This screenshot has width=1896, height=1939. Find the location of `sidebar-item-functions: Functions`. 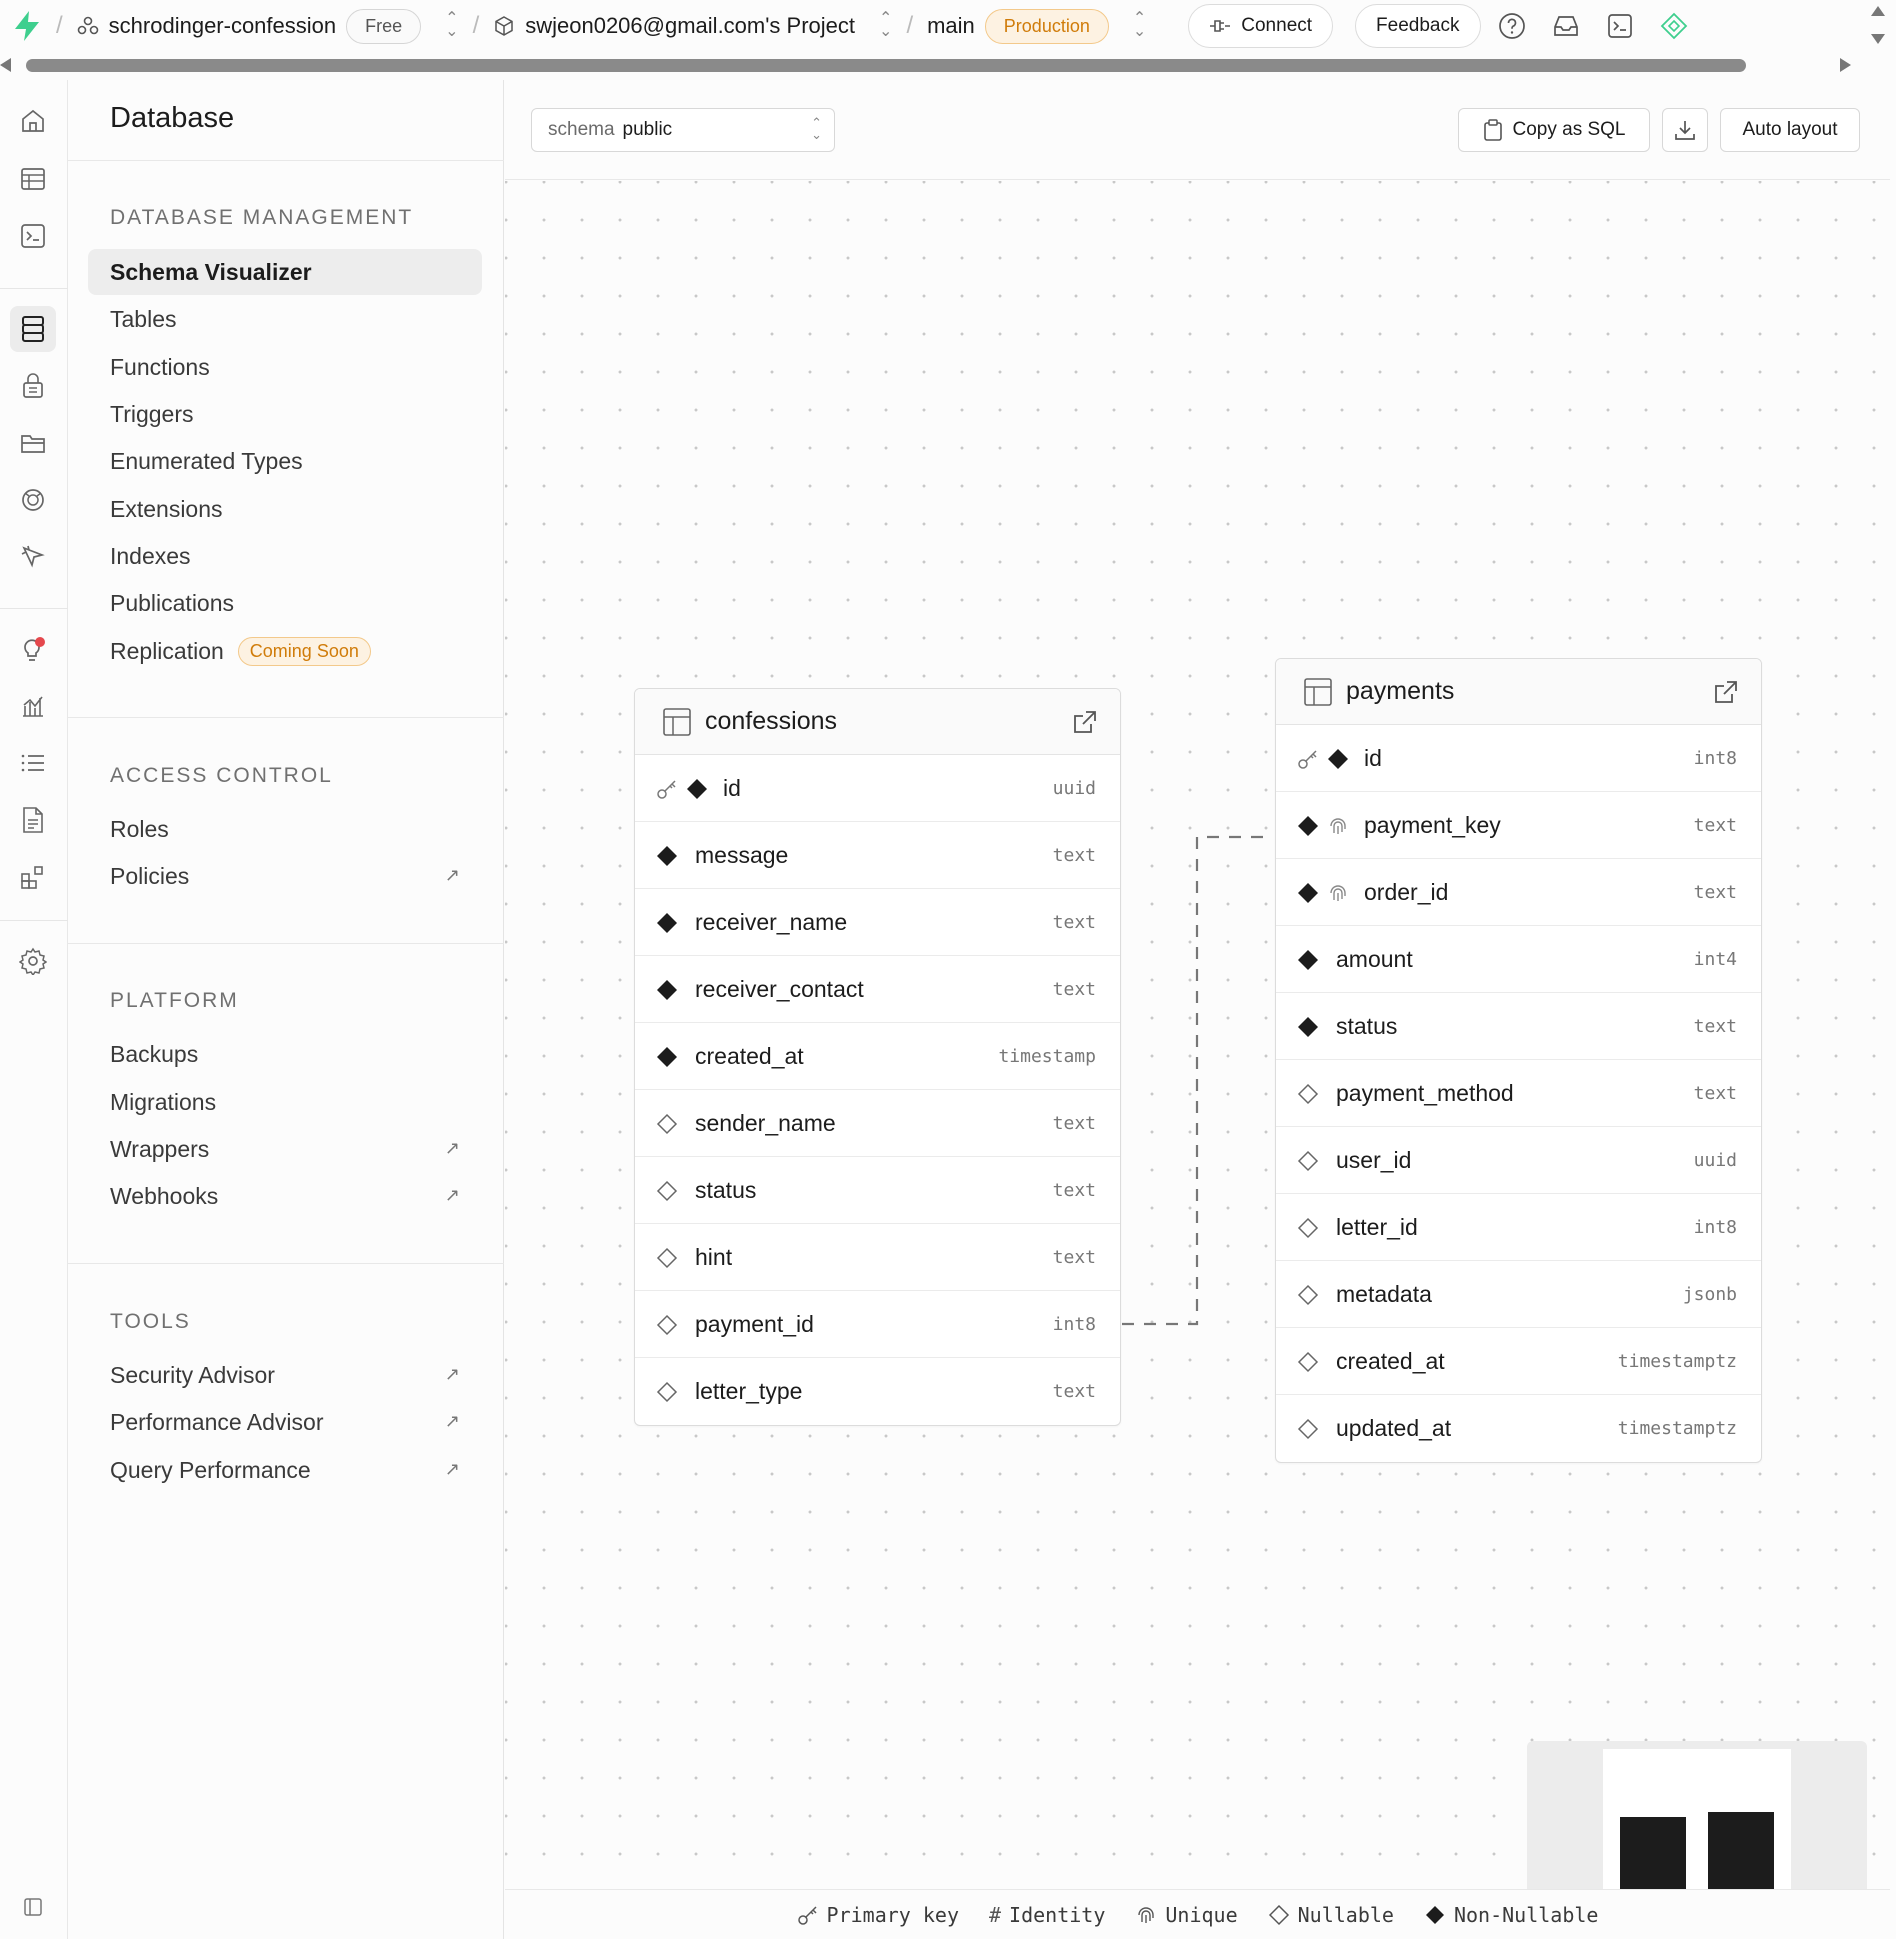

sidebar-item-functions: Functions is located at coordinates (285, 367).